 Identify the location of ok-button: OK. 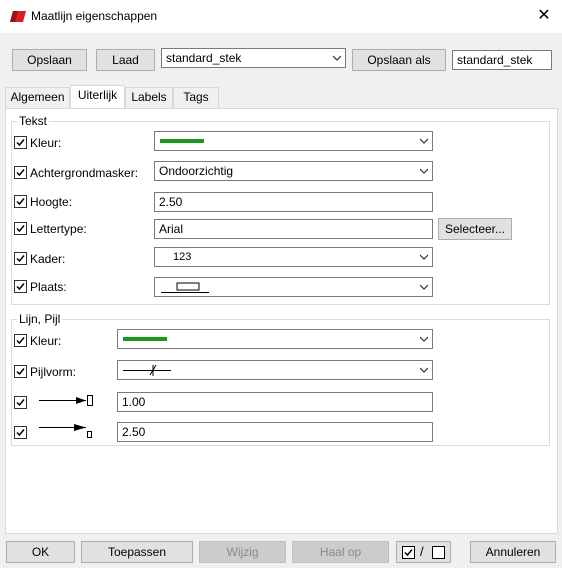
(40, 552).